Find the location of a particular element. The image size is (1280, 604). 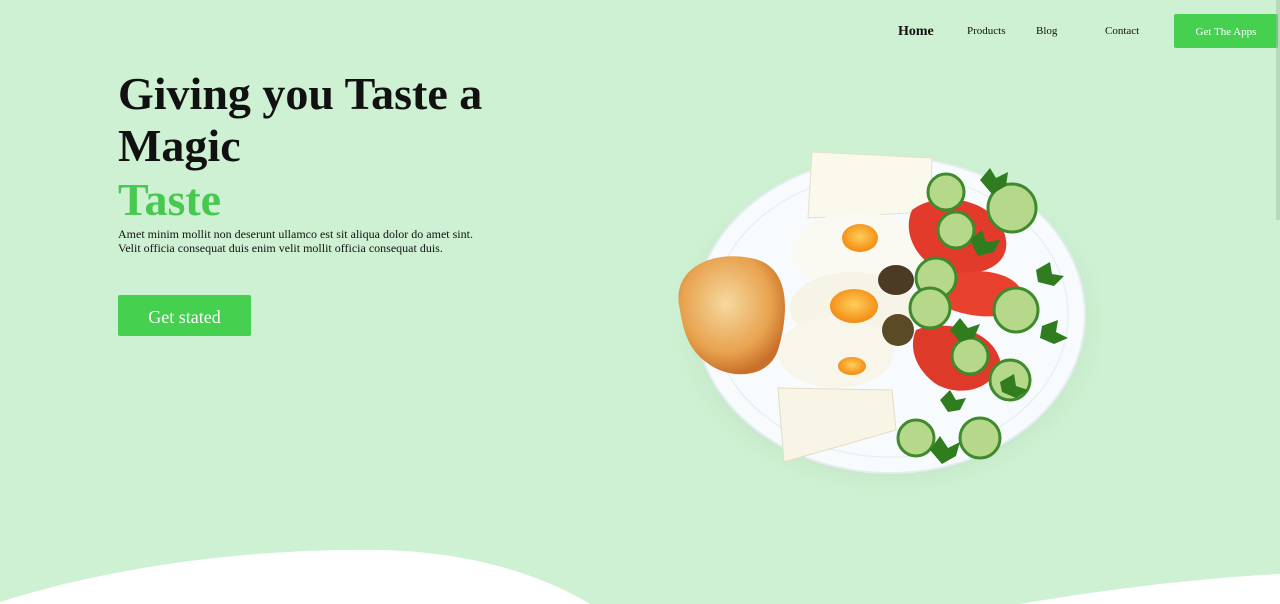

nav-blog-link: Blog is located at coordinates (1046, 31).